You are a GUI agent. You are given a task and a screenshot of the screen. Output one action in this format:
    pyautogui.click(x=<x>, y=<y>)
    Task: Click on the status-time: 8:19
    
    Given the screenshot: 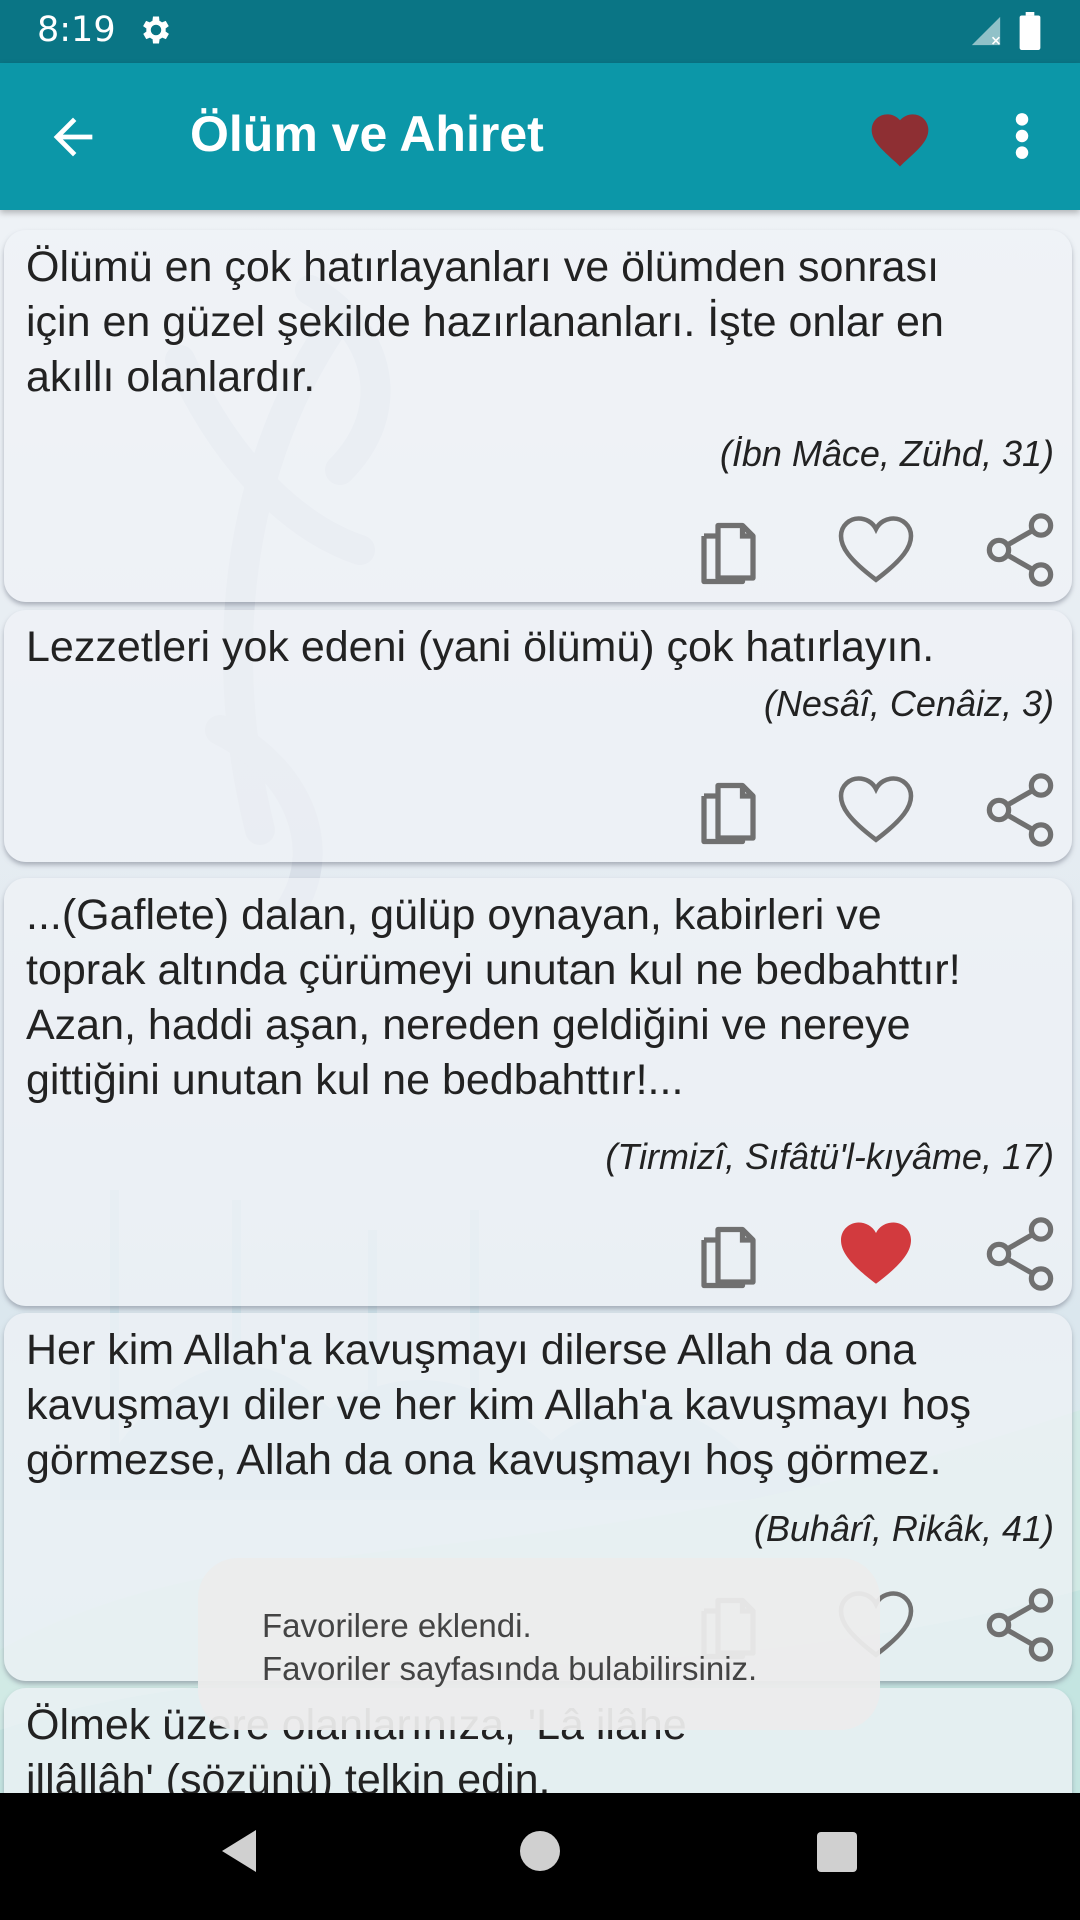 What is the action you would take?
    pyautogui.click(x=76, y=30)
    